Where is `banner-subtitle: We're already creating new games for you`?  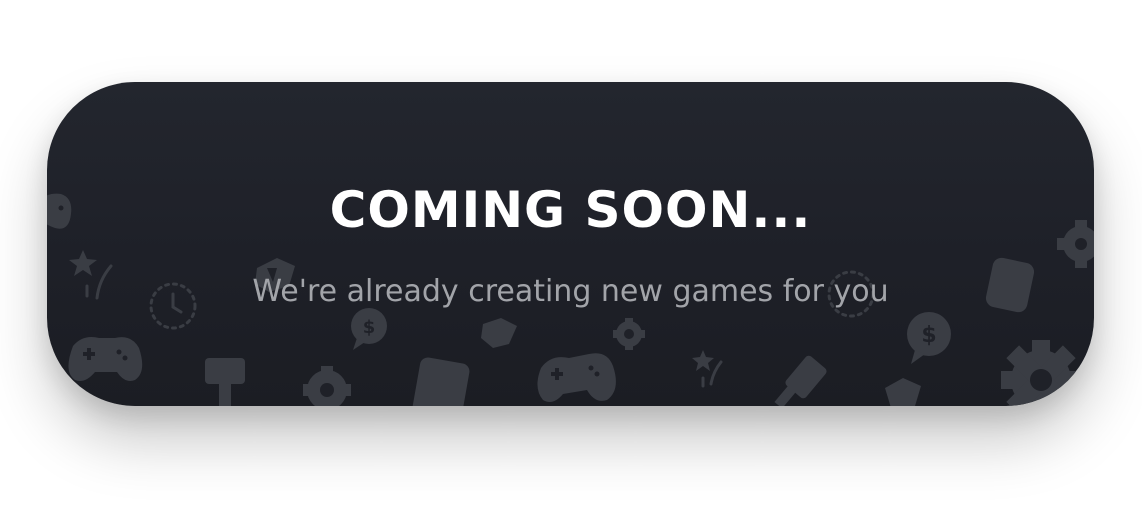
banner-subtitle: We're already creating new games for you is located at coordinates (570, 291).